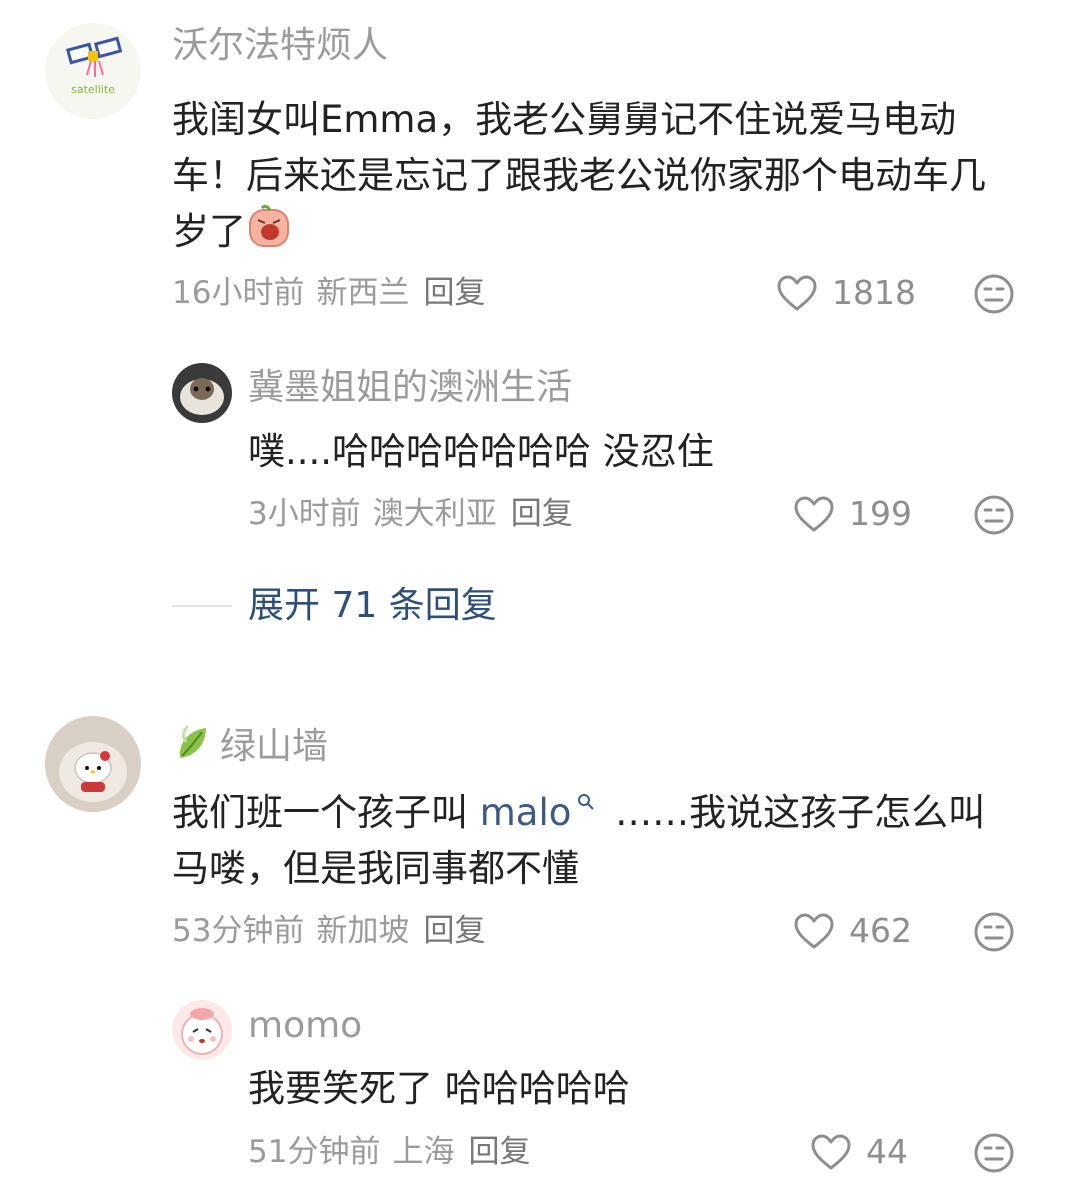 The image size is (1080, 1192). I want to click on username: 沃尔法特烦人, so click(280, 46).